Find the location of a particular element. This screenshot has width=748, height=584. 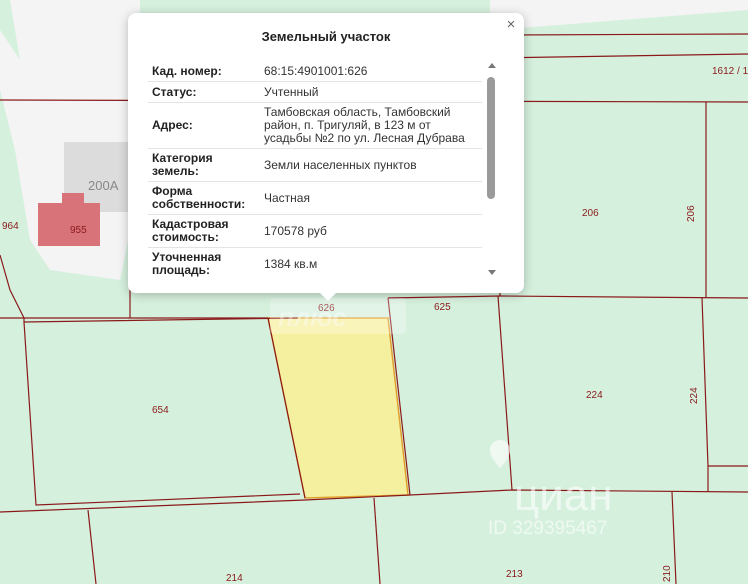

label-area: Уточненная площадь: is located at coordinates (187, 263).